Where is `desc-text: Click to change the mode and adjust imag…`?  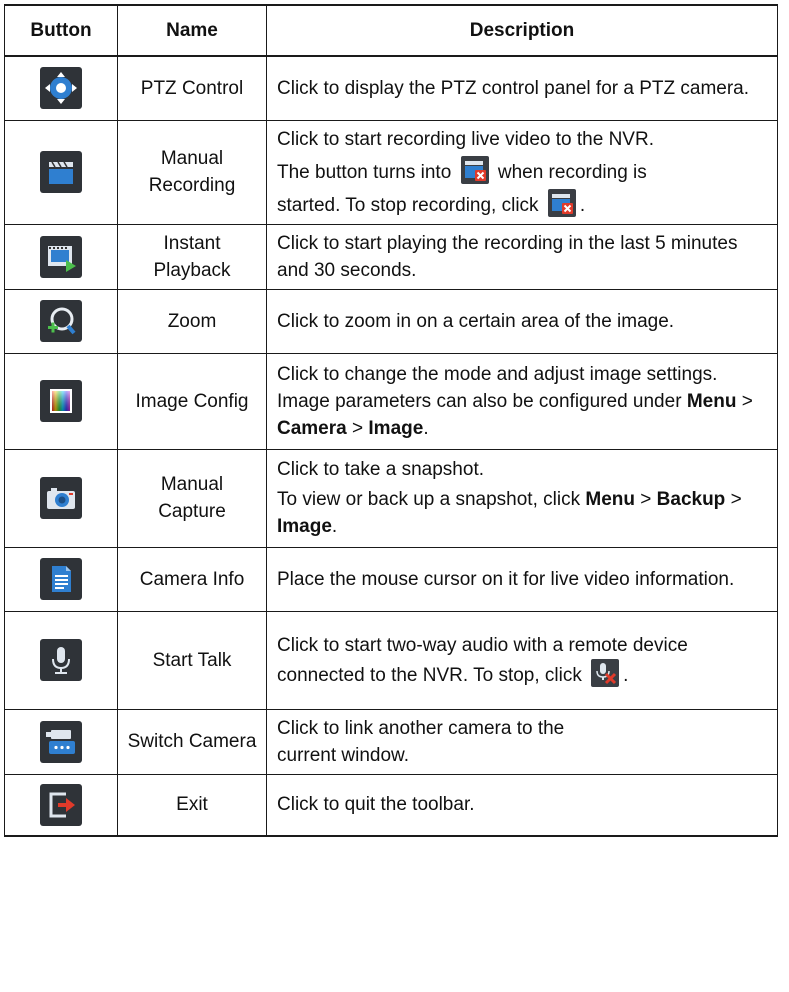
desc-text: Click to change the mode and adjust imag… is located at coordinates (497, 387).